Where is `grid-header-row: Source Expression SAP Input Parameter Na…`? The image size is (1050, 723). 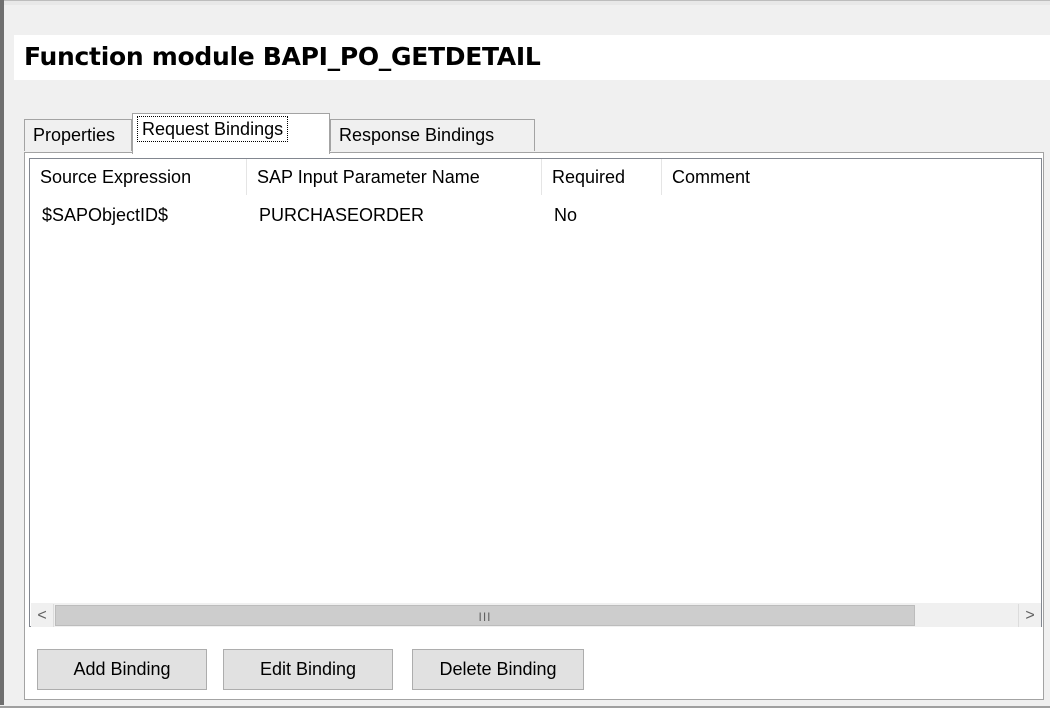
grid-header-row: Source Expression SAP Input Parameter Na… is located at coordinates (535, 177).